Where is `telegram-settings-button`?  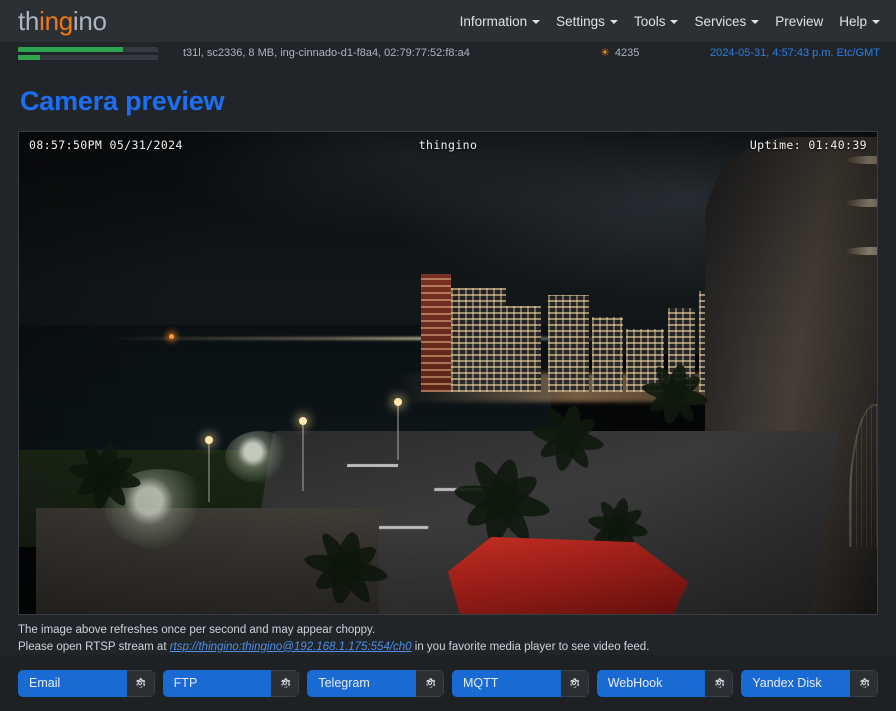 telegram-settings-button is located at coordinates (430, 683).